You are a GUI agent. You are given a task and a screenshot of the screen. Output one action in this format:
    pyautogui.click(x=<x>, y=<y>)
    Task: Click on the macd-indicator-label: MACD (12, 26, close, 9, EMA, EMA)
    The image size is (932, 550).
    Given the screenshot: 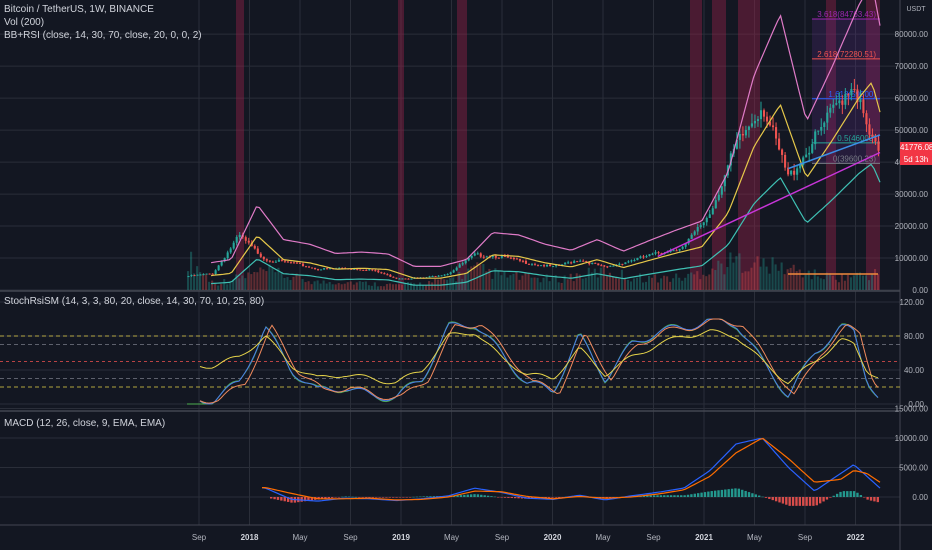 What is the action you would take?
    pyautogui.click(x=84, y=424)
    